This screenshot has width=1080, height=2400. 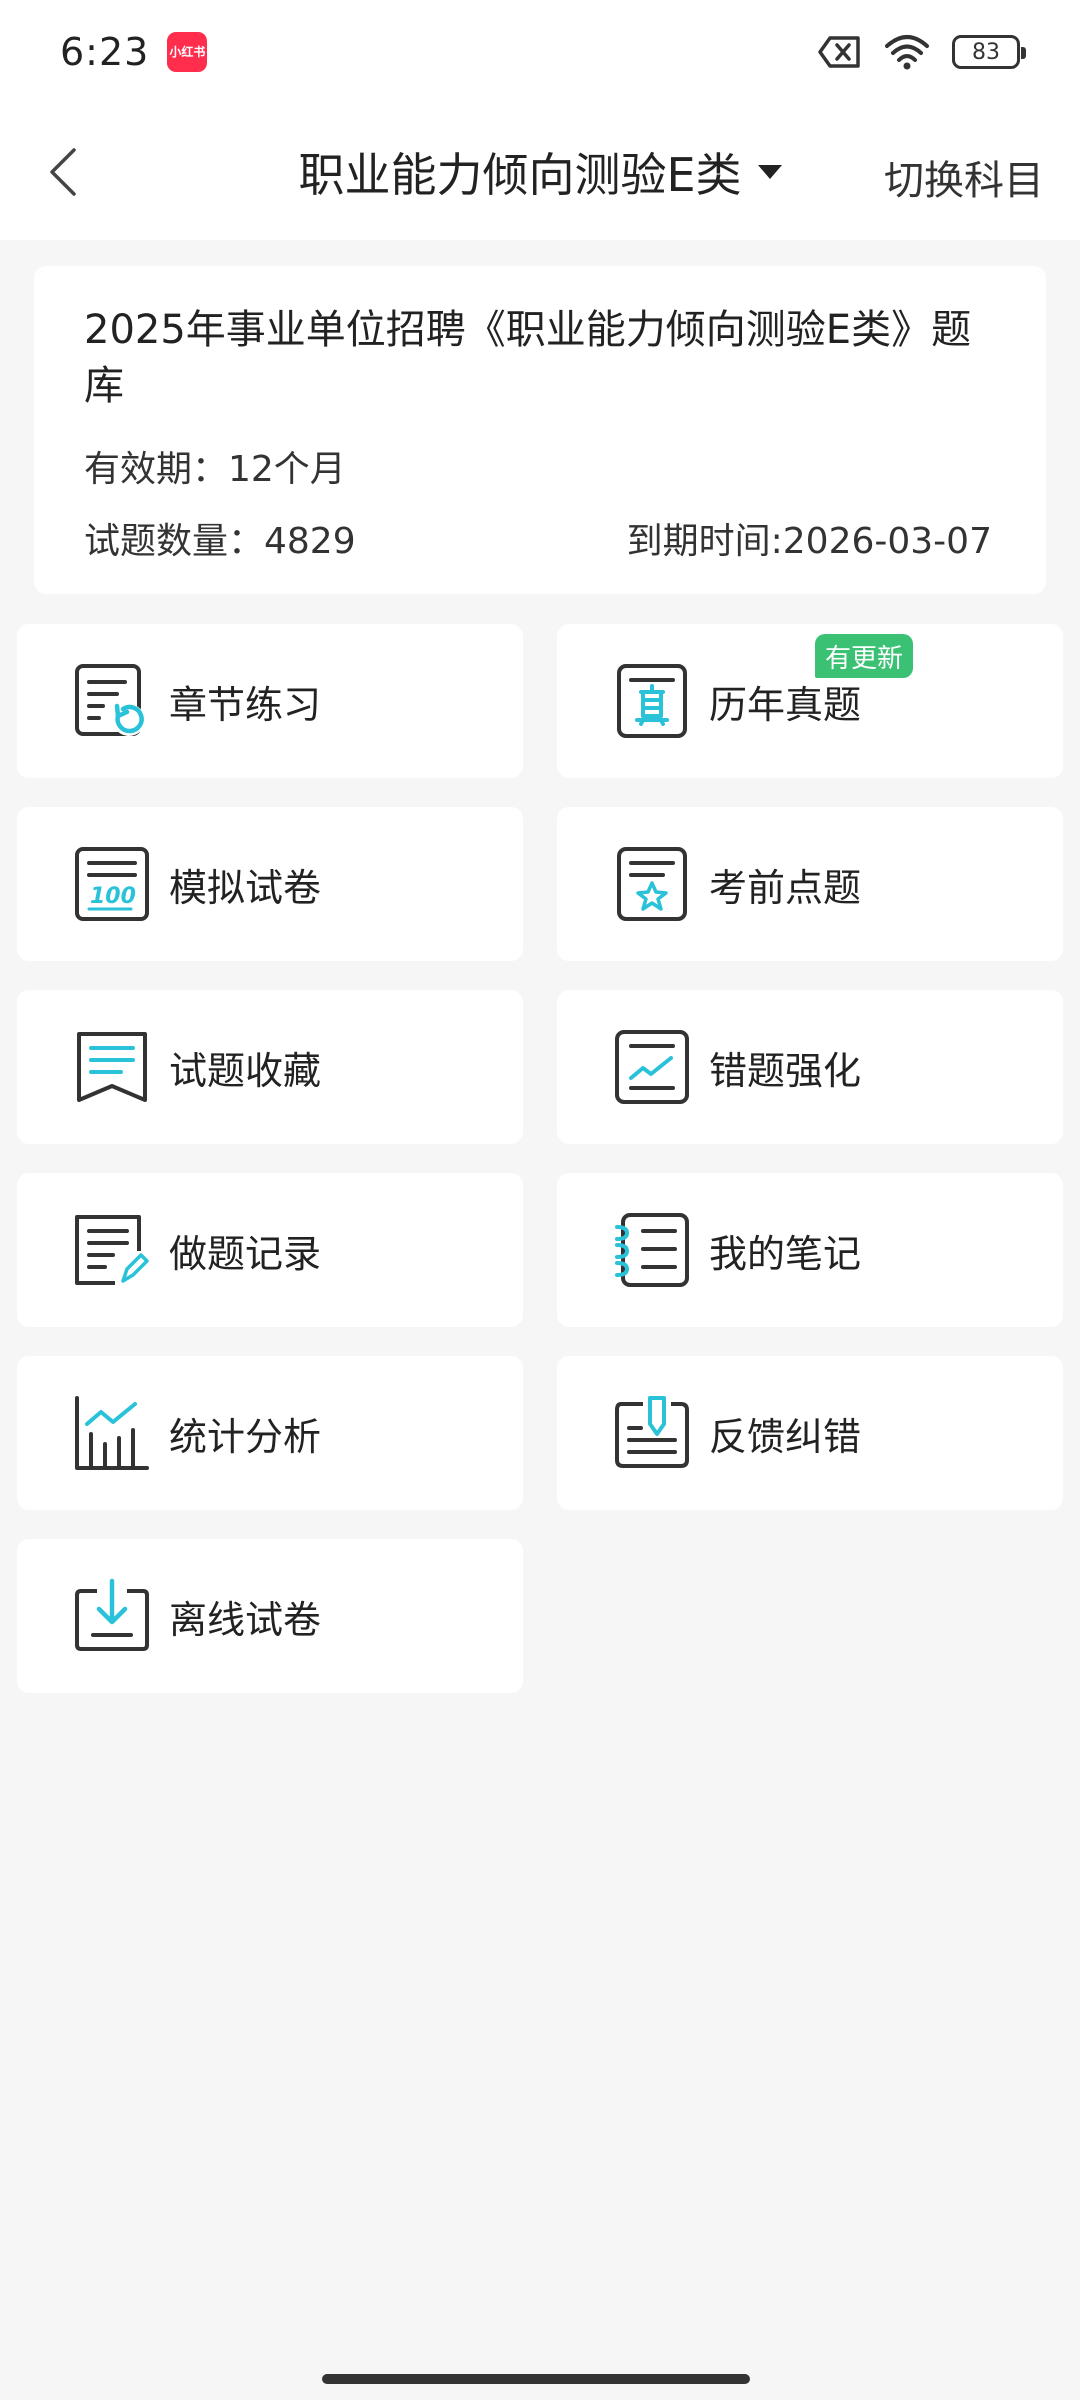 What do you see at coordinates (187, 52) in the screenshot?
I see `xiaohongshu-app-icon: 小红书` at bounding box center [187, 52].